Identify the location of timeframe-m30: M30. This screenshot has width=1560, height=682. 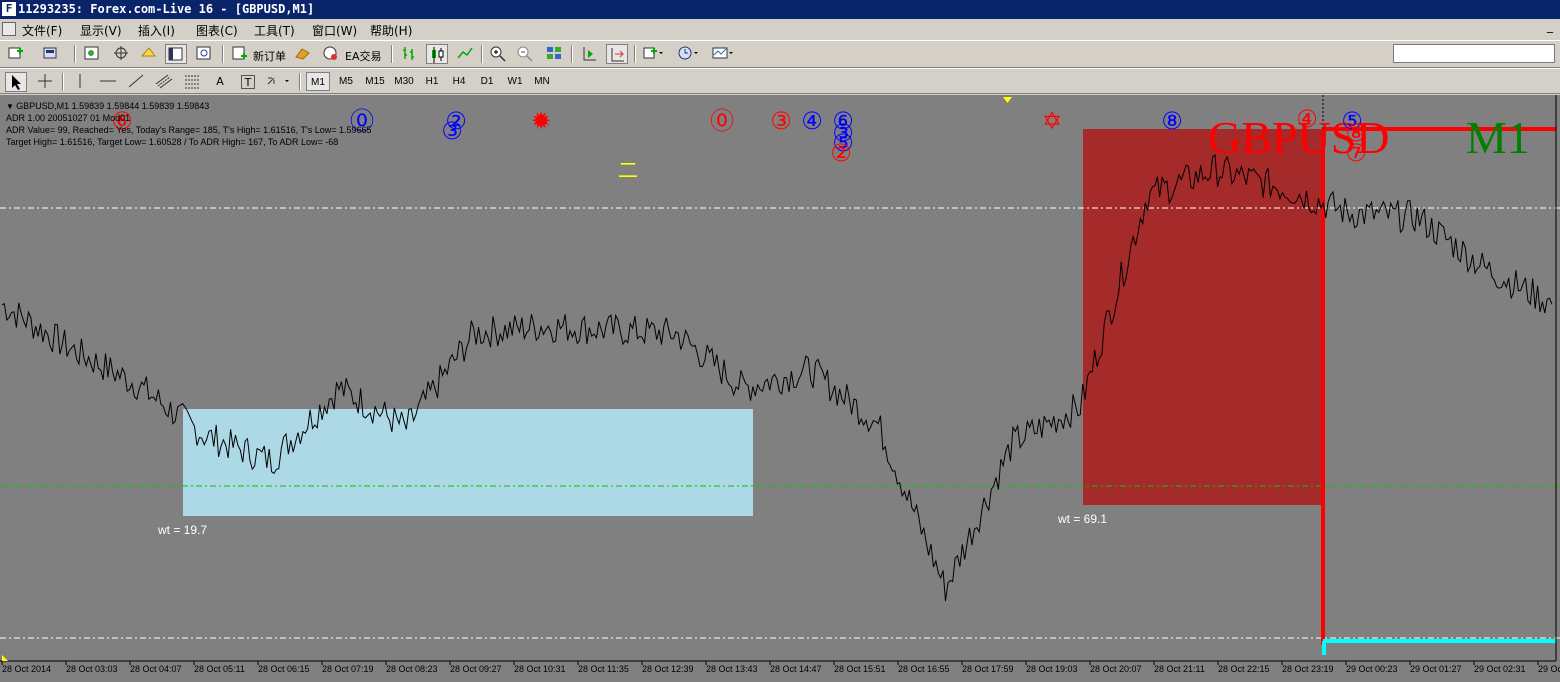
(404, 81).